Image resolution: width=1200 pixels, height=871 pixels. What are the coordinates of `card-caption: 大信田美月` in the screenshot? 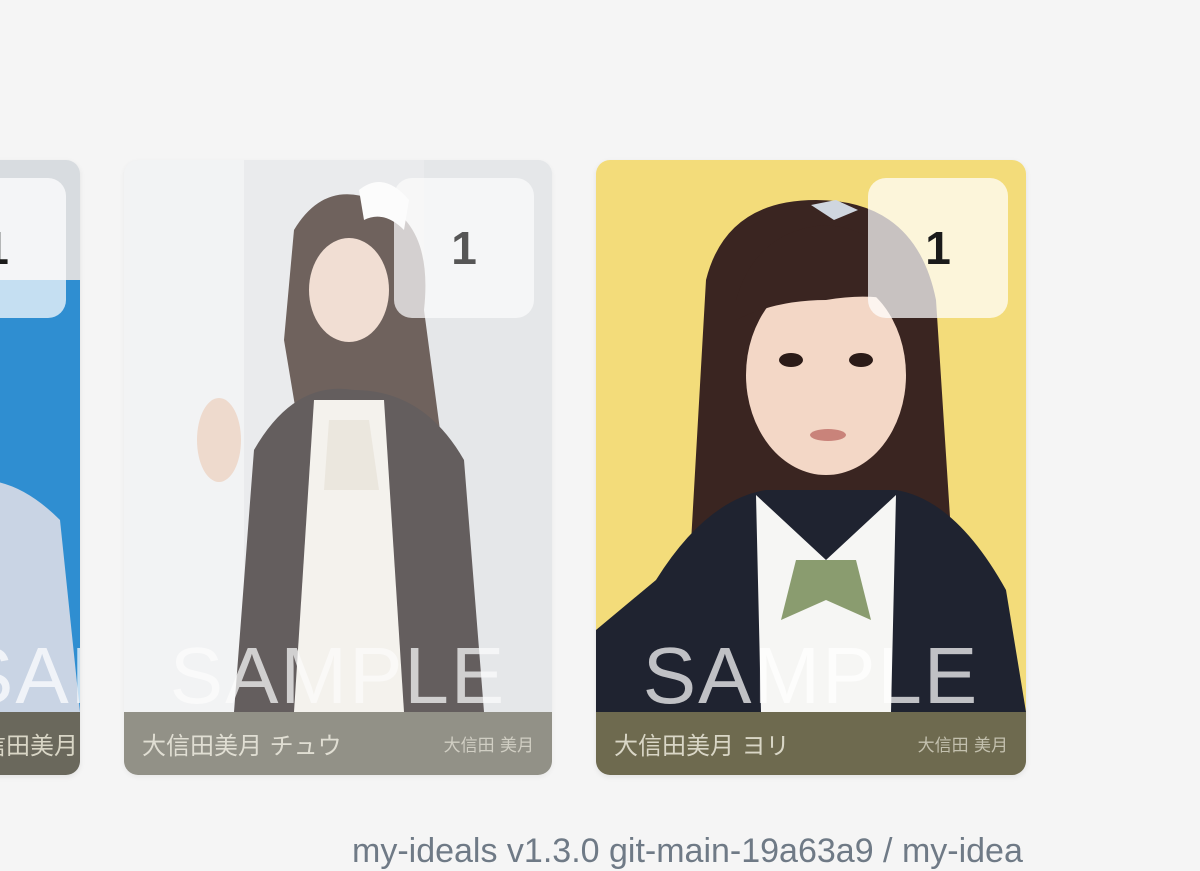 It's located at (40, 743).